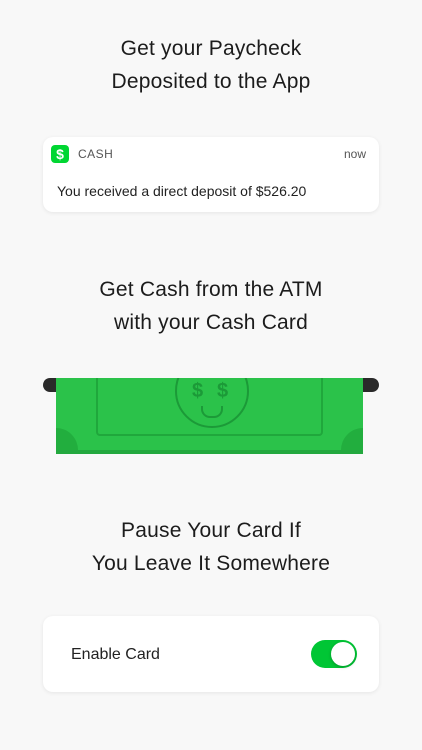 The height and width of the screenshot is (750, 422). What do you see at coordinates (211, 530) in the screenshot?
I see `heading-line: Pause Your Card If` at bounding box center [211, 530].